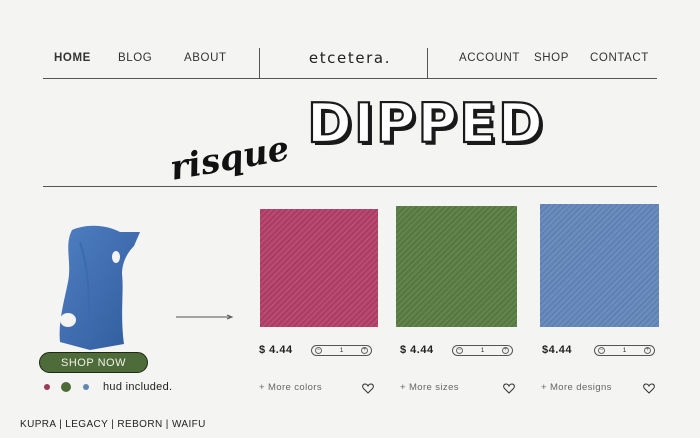  I want to click on hero-underline, so click(350, 186).